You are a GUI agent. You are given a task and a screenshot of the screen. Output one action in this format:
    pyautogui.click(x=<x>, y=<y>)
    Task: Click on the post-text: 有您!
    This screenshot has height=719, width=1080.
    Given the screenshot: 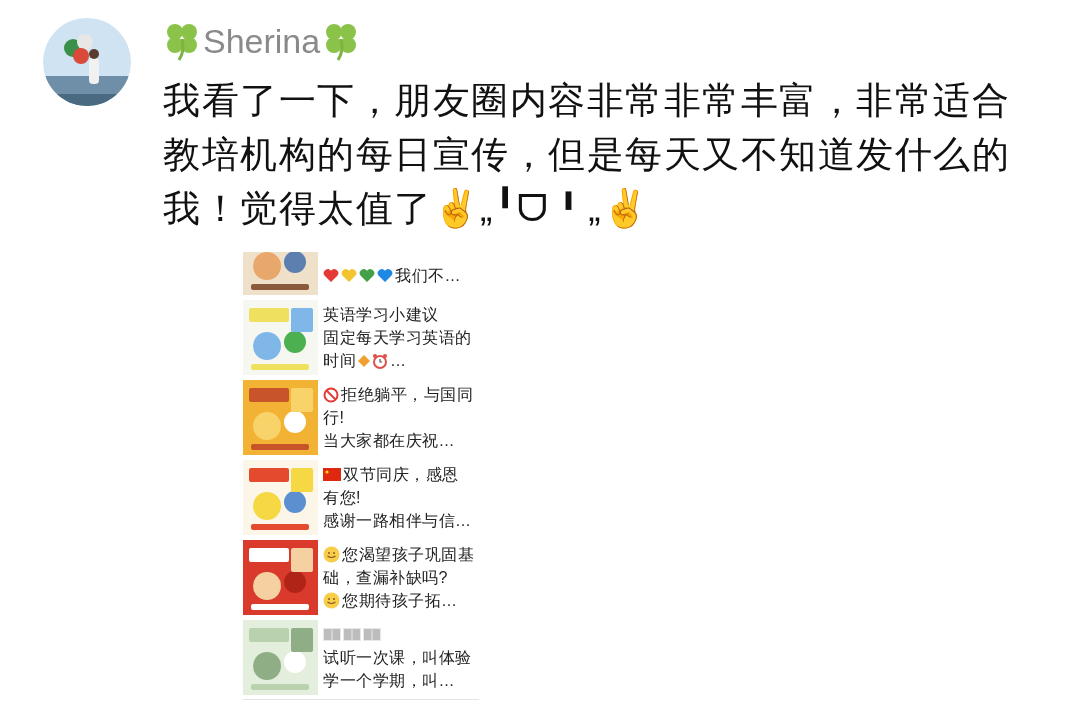 What is the action you would take?
    pyautogui.click(x=342, y=497)
    